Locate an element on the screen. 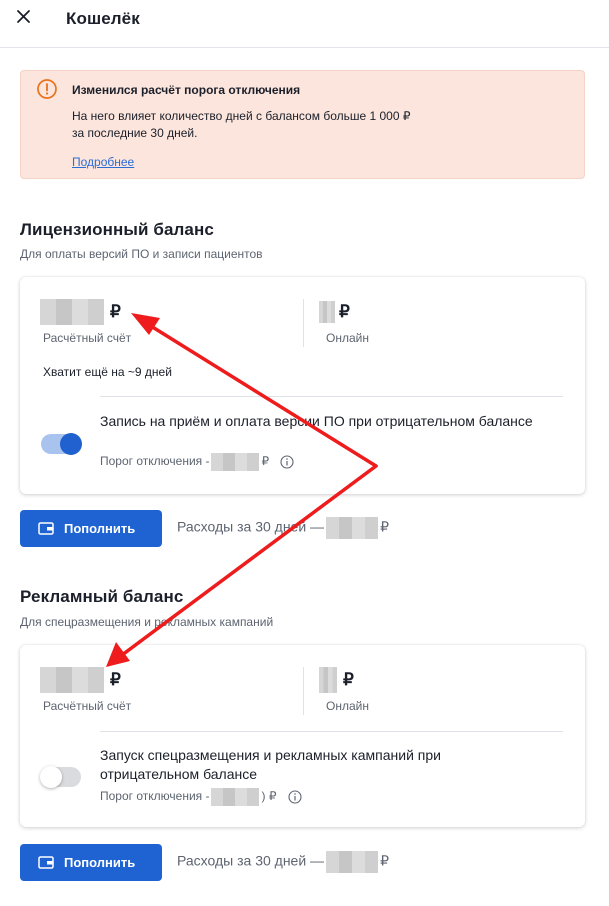 The image size is (609, 906). license-expenses: Расходы за 30 дней — ₽ is located at coordinates (283, 528).